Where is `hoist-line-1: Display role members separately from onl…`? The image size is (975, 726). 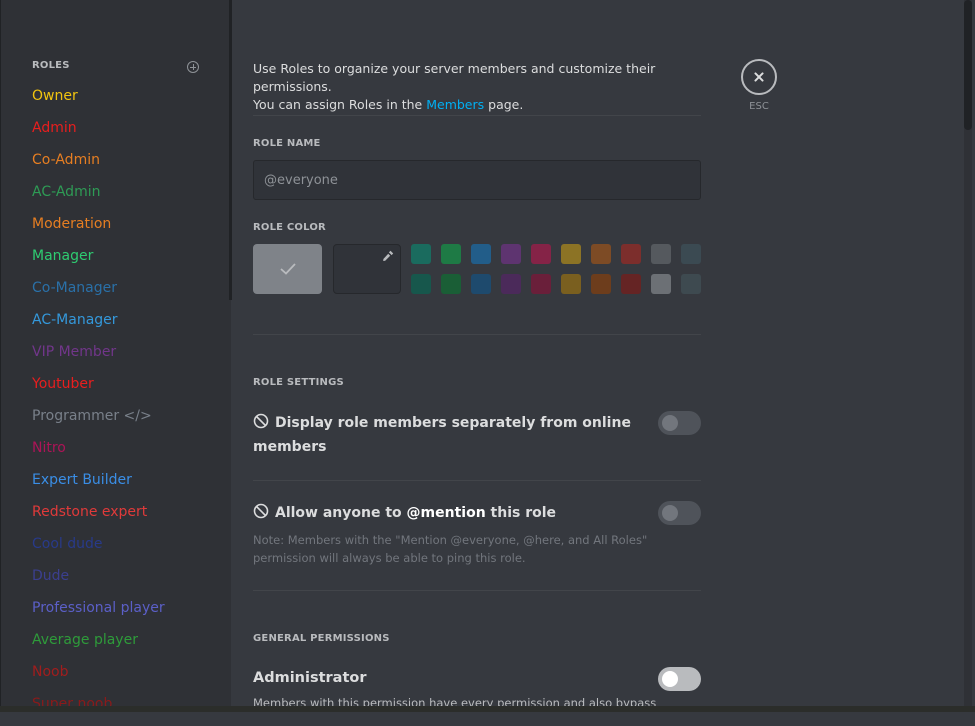
hoist-line-1: Display role members separately from onl… is located at coordinates (442, 423).